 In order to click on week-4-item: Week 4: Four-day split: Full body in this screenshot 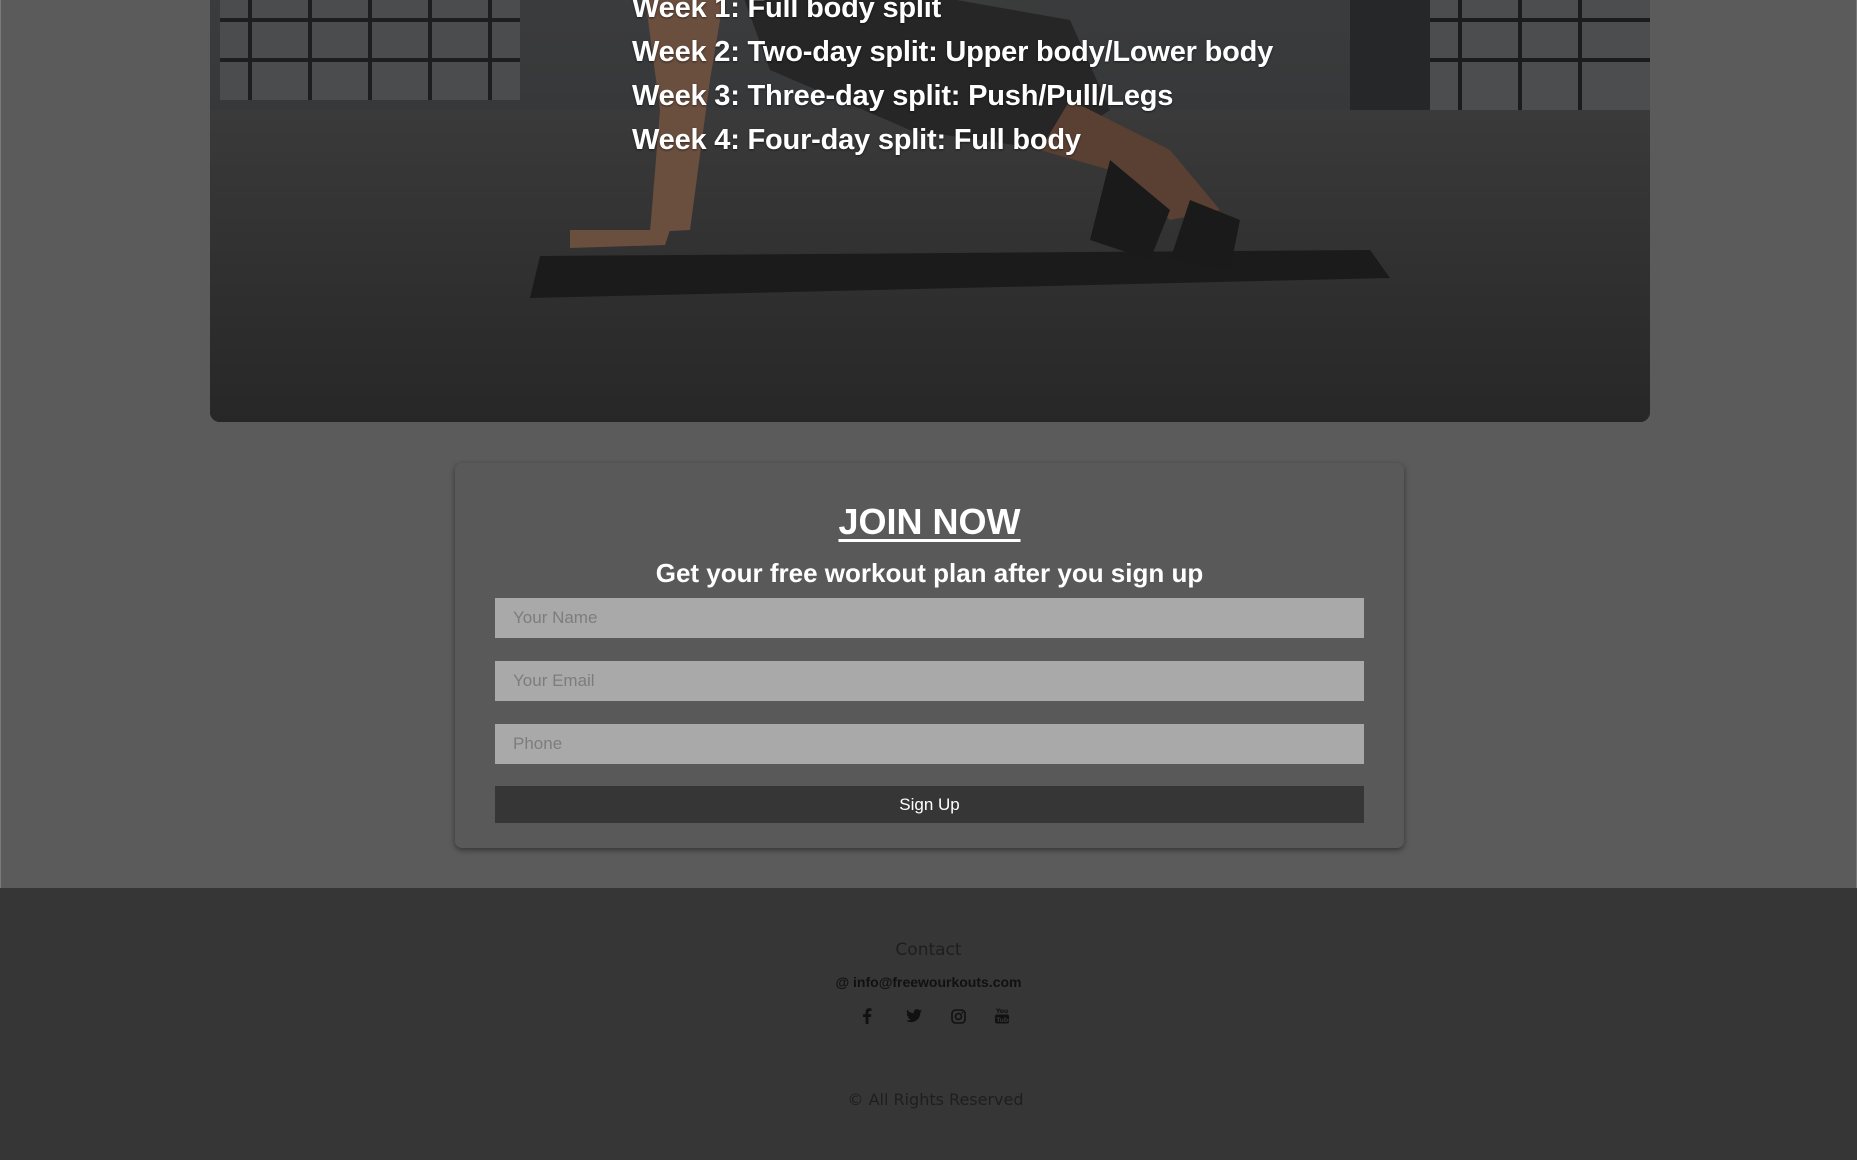, I will do `click(856, 140)`.